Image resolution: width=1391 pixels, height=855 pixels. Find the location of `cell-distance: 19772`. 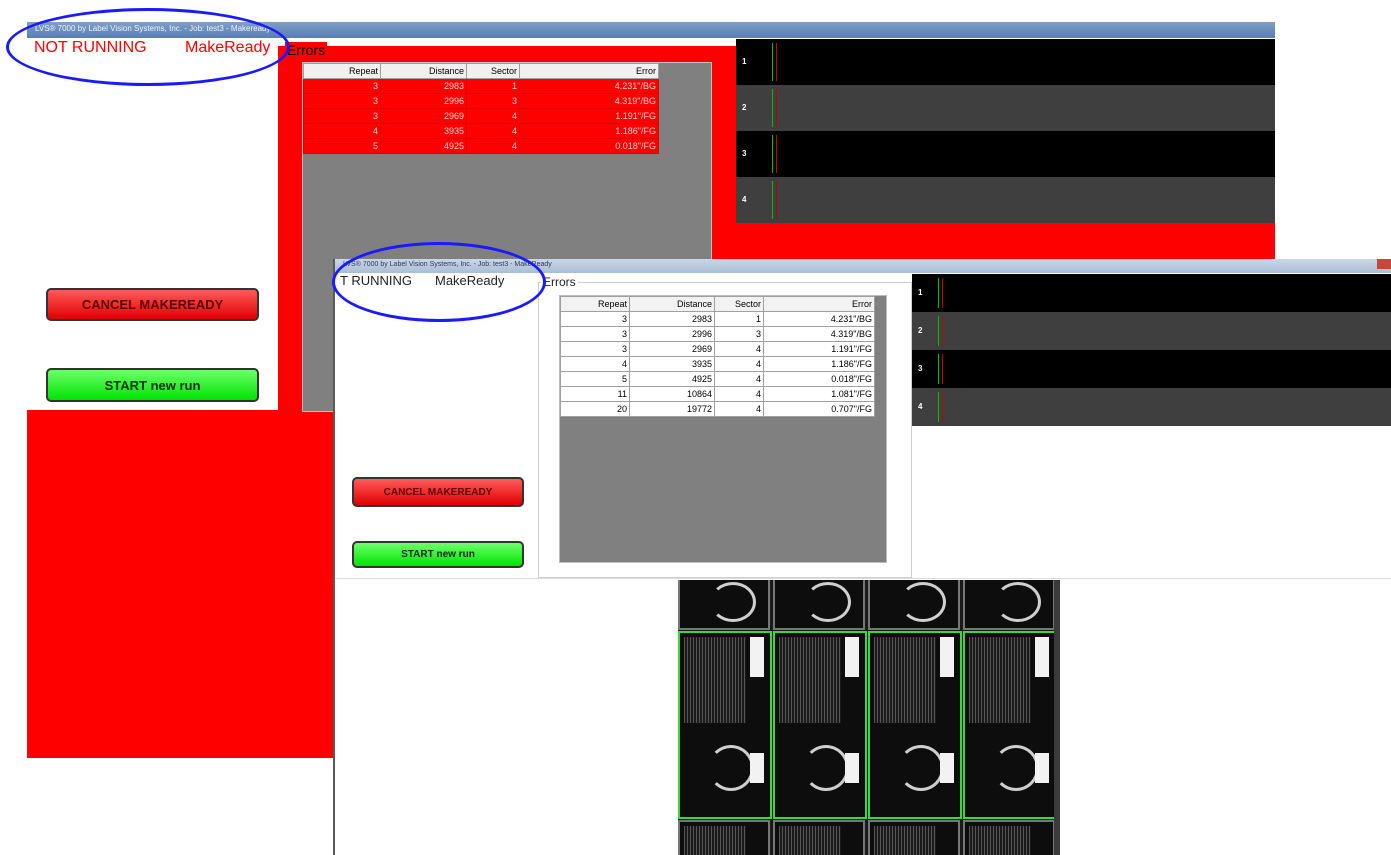

cell-distance: 19772 is located at coordinates (672, 409).